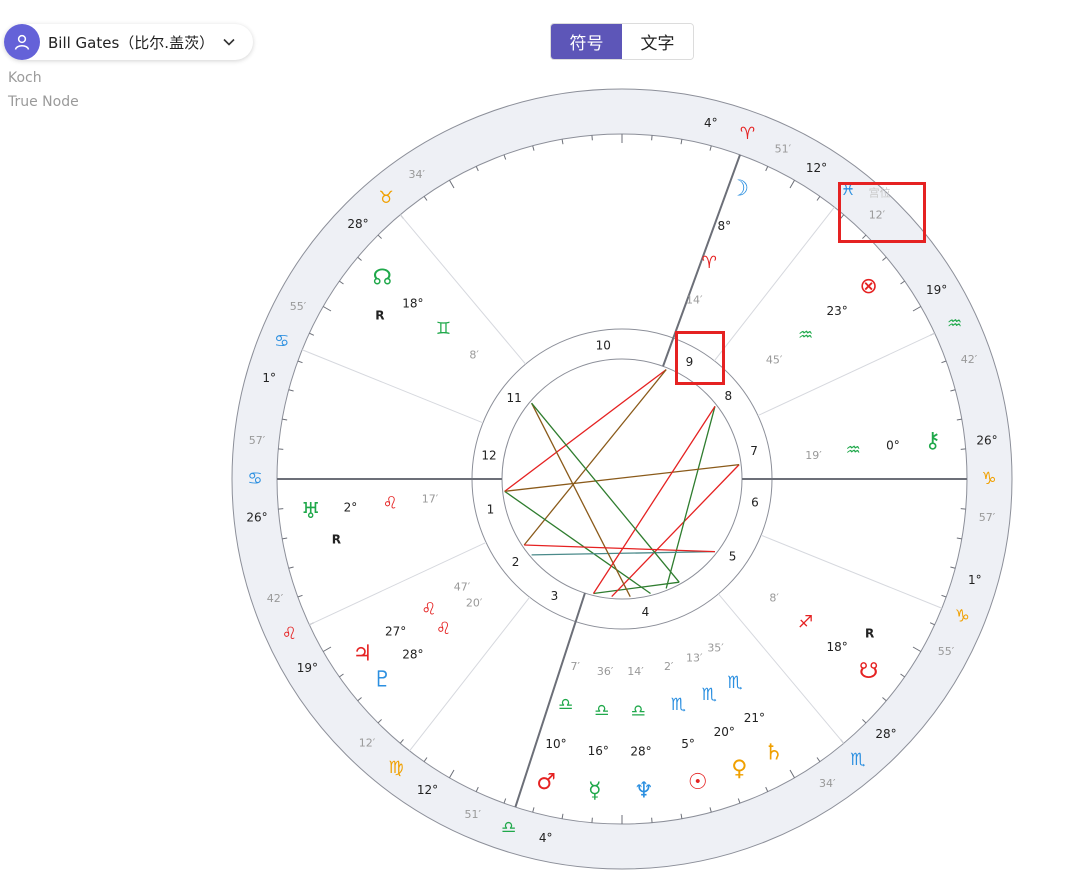  Describe the element at coordinates (733, 556) in the screenshot. I see `house-number-5: 5` at that location.